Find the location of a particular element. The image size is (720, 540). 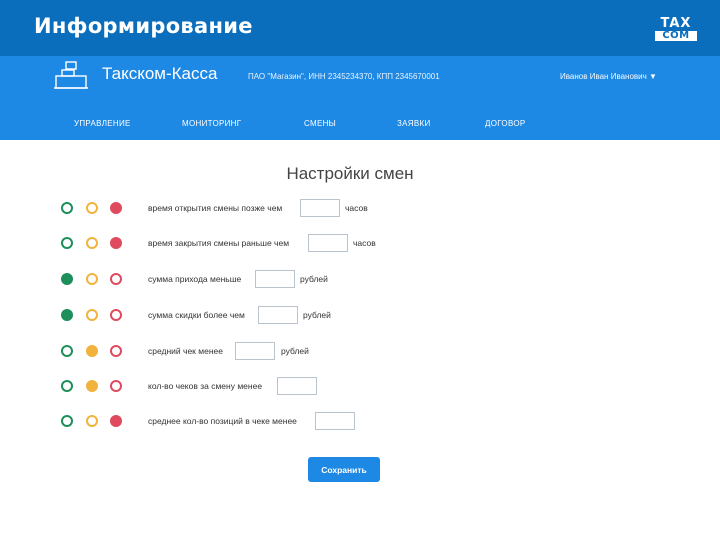

taxcom-logo: TAX COM is located at coordinates (676, 29).